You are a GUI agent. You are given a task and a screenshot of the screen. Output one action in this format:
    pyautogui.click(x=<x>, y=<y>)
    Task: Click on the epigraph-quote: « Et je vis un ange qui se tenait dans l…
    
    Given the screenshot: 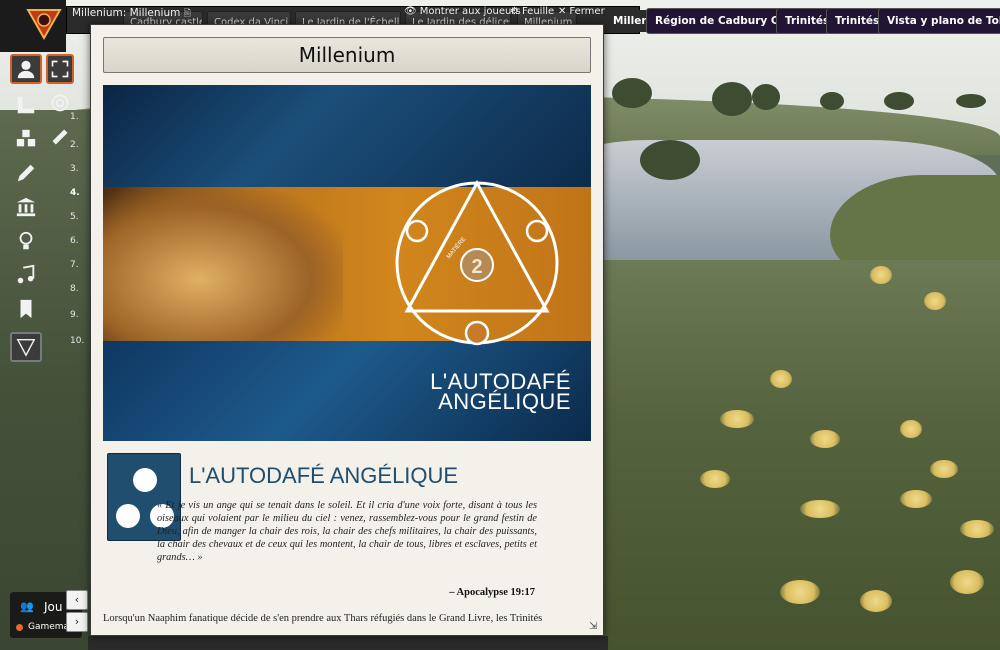 What is the action you would take?
    pyautogui.click(x=347, y=531)
    